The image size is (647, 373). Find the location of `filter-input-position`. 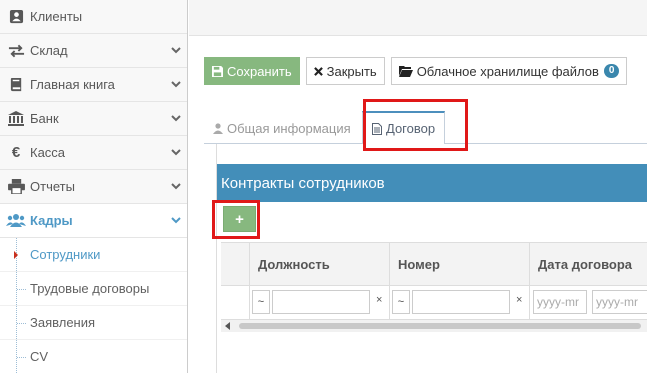

filter-input-position is located at coordinates (321, 302).